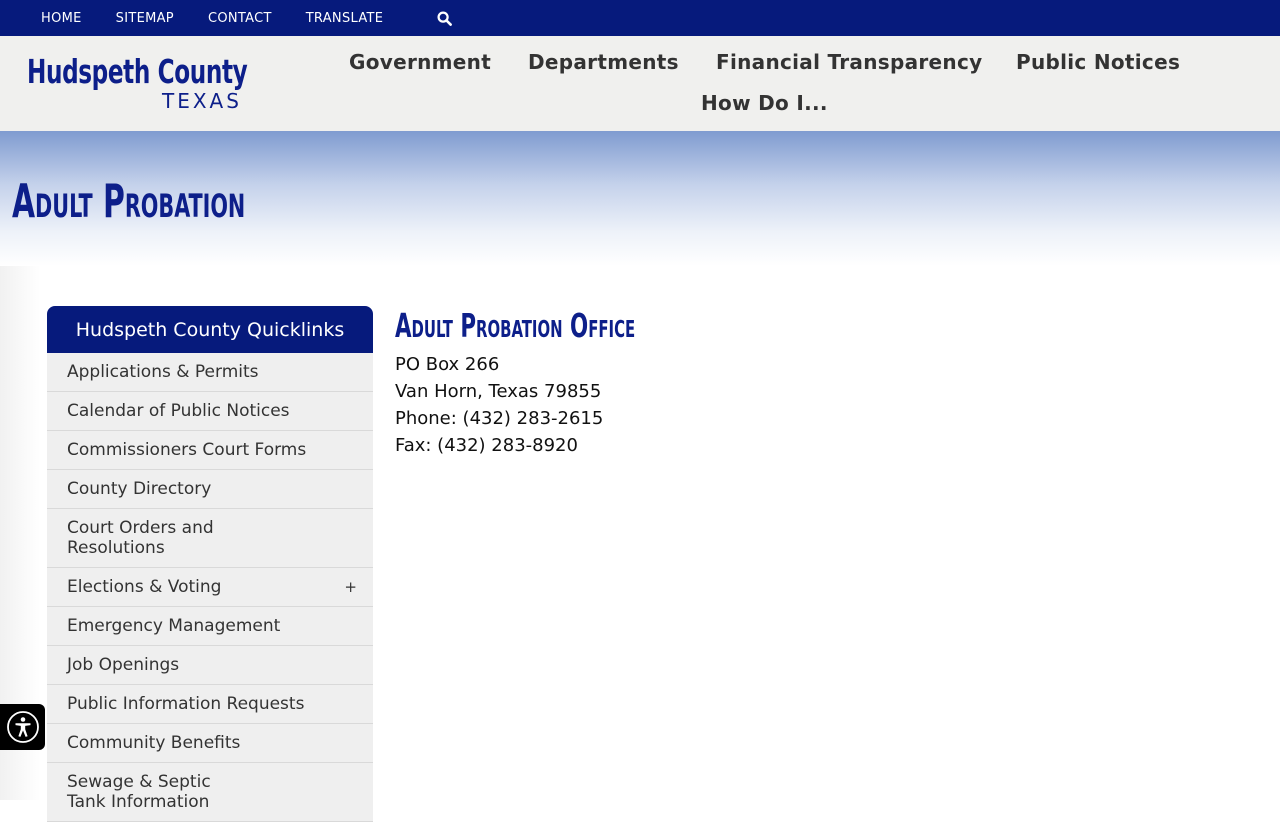 The image size is (1280, 822). What do you see at coordinates (210, 329) in the screenshot?
I see `quicklinks-heading: Hudspeth County Quicklinks` at bounding box center [210, 329].